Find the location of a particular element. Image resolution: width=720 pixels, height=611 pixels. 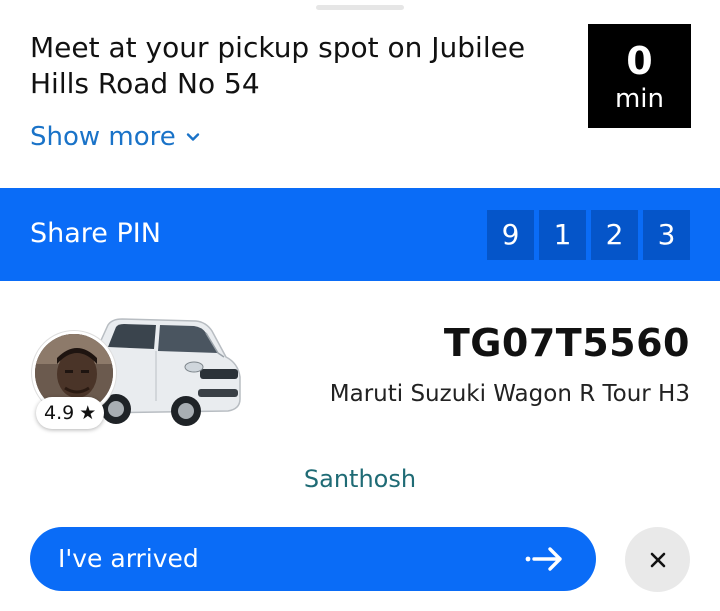

arrived-label: I've arrived is located at coordinates (128, 558).